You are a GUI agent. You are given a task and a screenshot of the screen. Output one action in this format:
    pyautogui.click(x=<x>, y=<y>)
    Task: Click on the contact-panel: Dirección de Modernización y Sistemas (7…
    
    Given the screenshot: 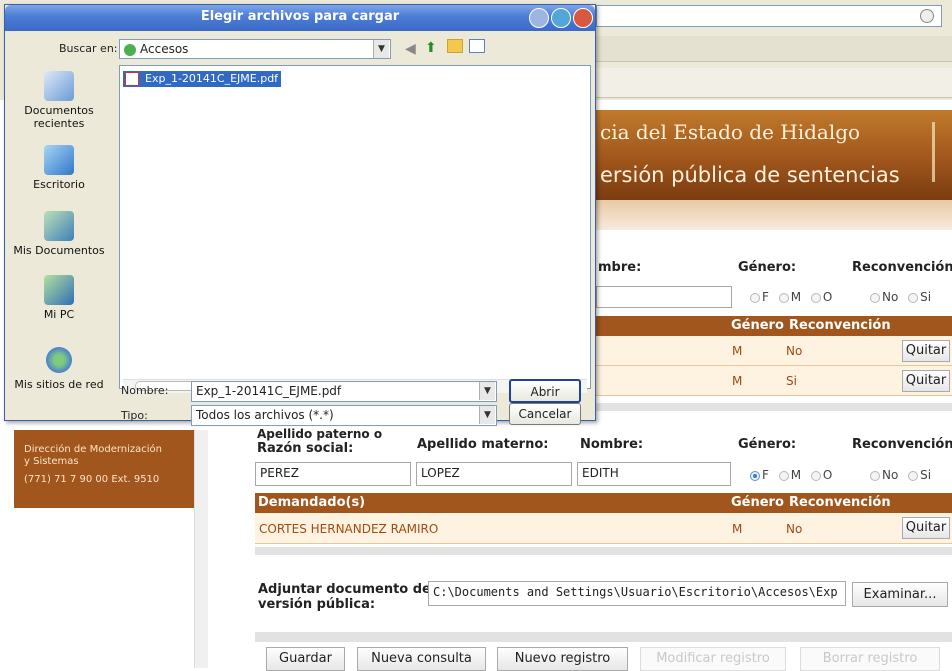 What is the action you would take?
    pyautogui.click(x=104, y=469)
    